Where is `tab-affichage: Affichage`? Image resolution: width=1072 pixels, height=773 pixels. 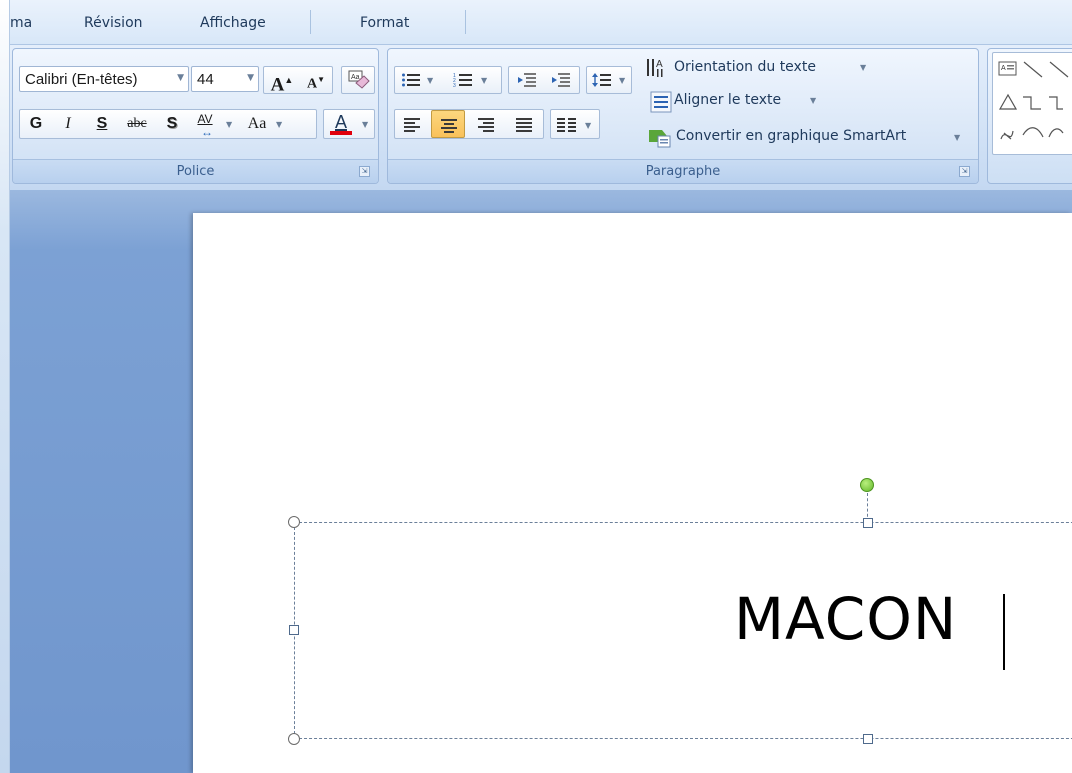
tab-affichage: Affichage is located at coordinates (233, 23).